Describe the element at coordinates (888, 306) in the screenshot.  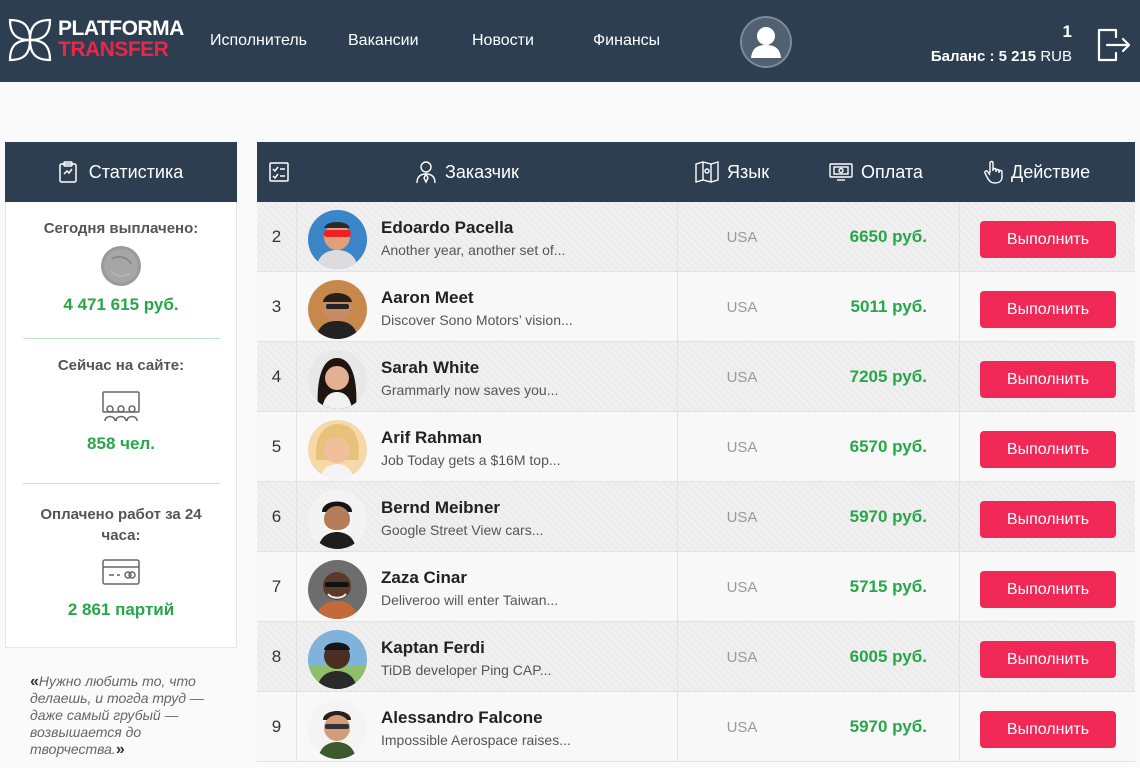
I see `payment-value: 5011 руб.` at that location.